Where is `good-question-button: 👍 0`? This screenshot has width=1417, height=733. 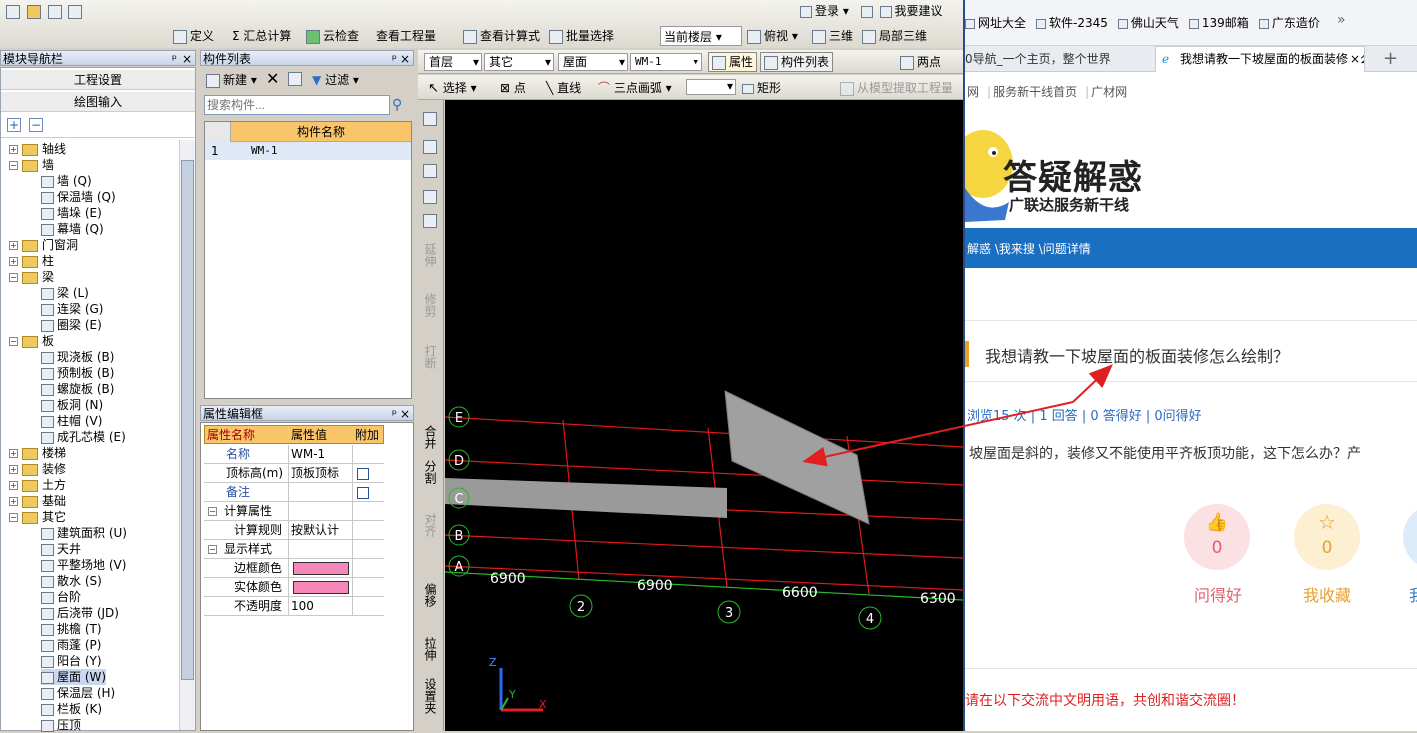 good-question-button: 👍 0 is located at coordinates (1217, 537).